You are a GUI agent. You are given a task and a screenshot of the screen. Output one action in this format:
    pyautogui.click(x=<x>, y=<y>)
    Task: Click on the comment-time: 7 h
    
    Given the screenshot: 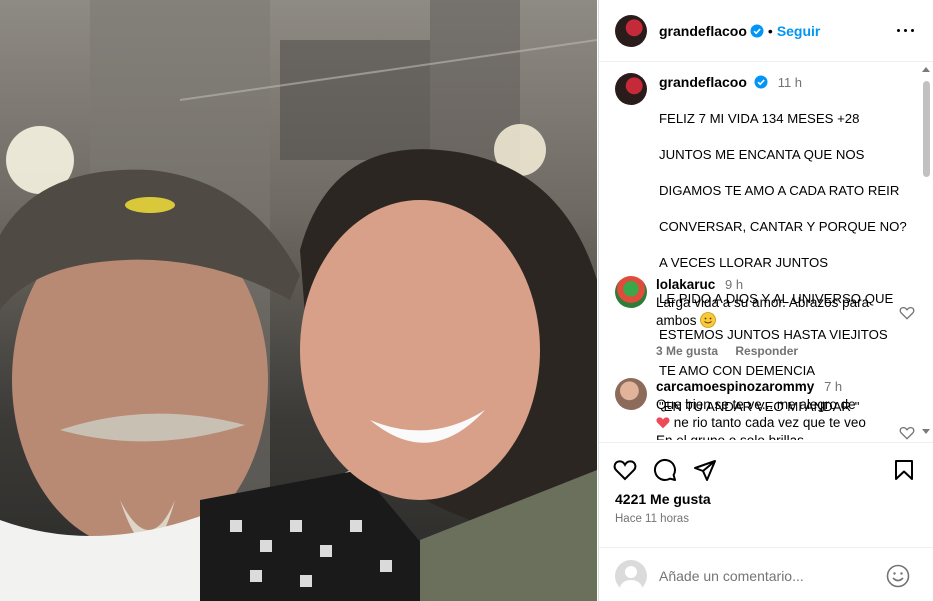 What is the action you would take?
    pyautogui.click(x=833, y=386)
    